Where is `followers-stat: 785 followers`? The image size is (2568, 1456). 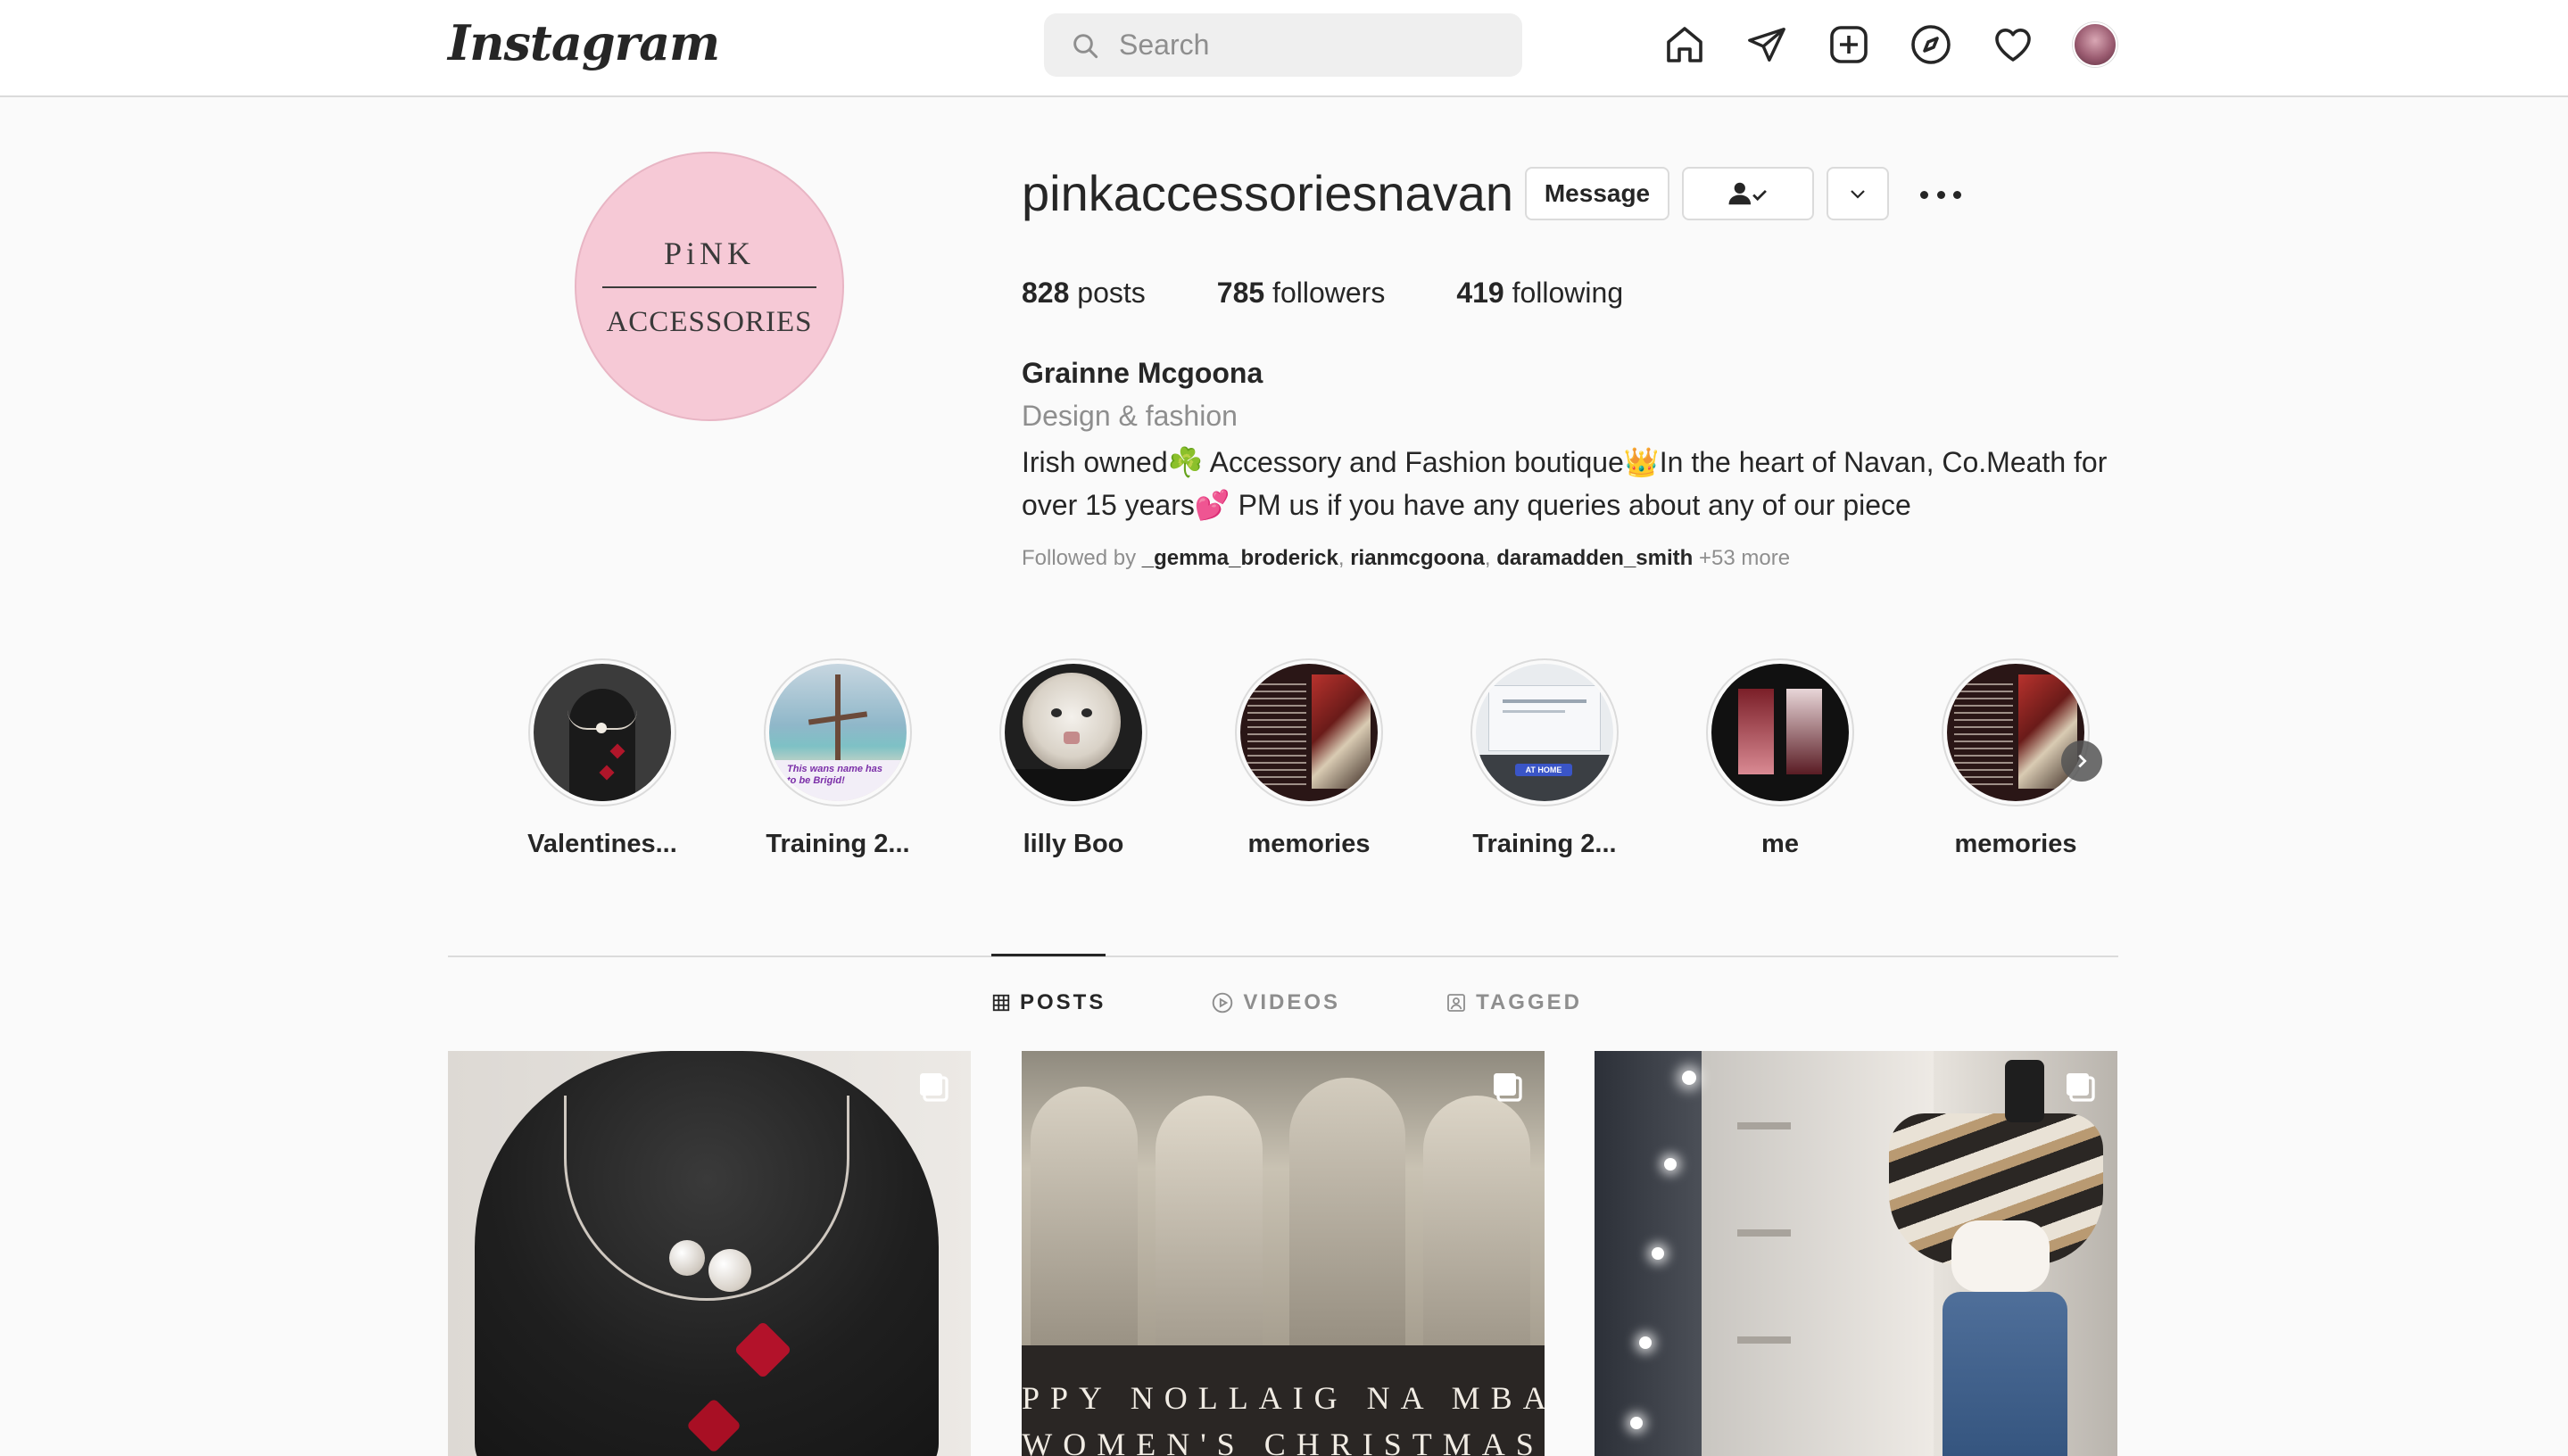
followers-stat: 785 followers is located at coordinates (1301, 293).